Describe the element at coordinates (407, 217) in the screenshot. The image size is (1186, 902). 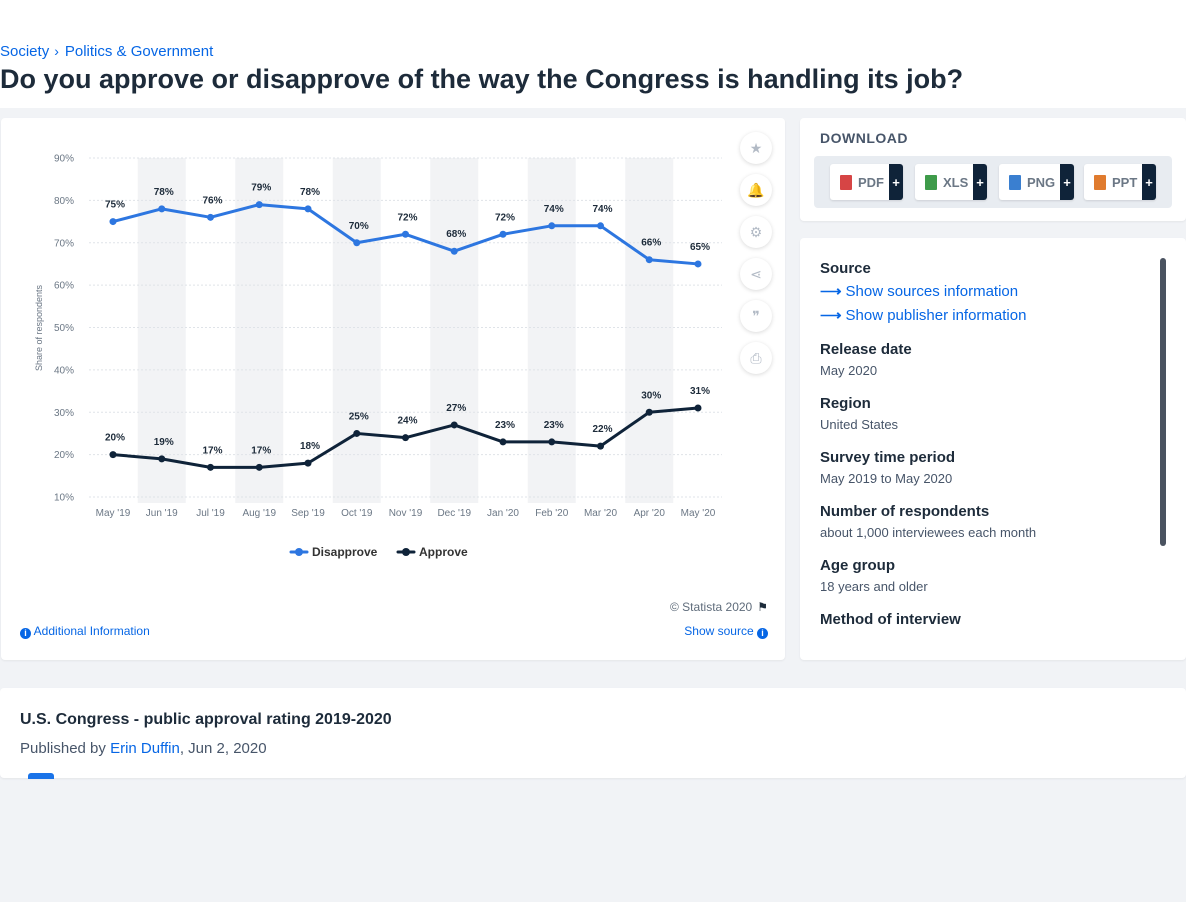
I see `data-label: 72%` at that location.